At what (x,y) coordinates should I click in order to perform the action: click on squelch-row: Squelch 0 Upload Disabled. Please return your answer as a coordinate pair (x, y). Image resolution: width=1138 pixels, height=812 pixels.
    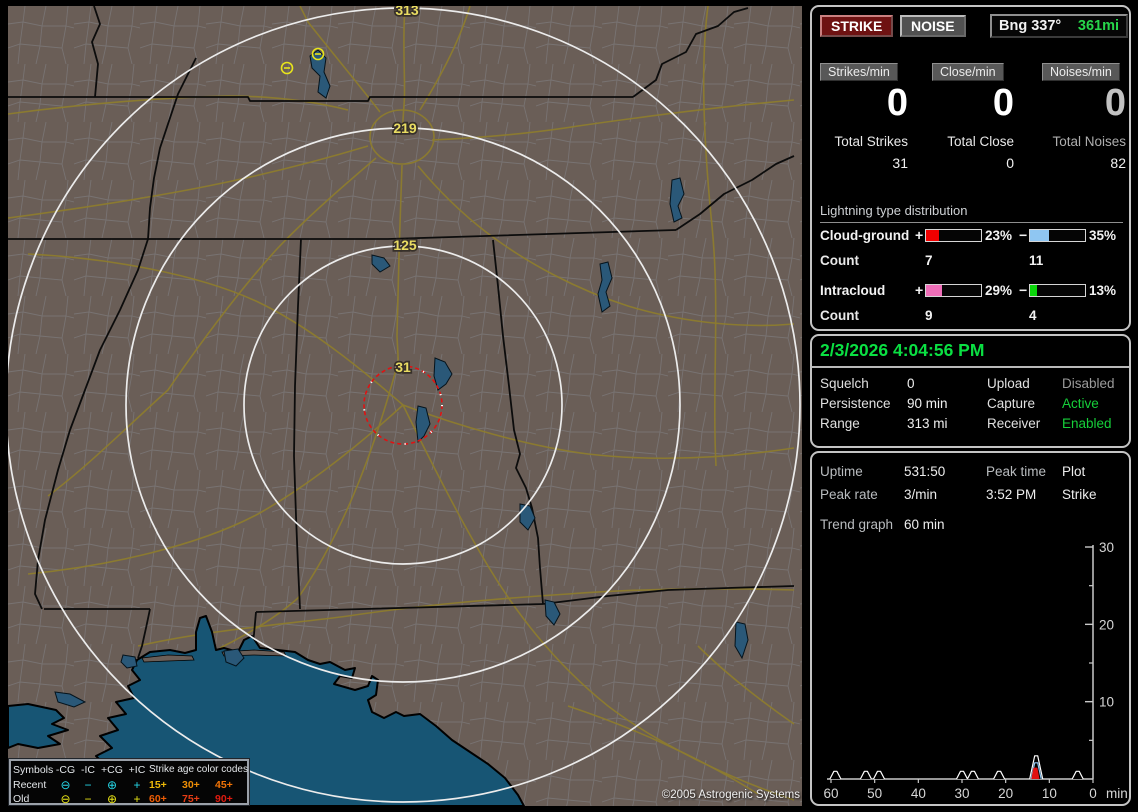
    Looking at the image, I should click on (972, 384).